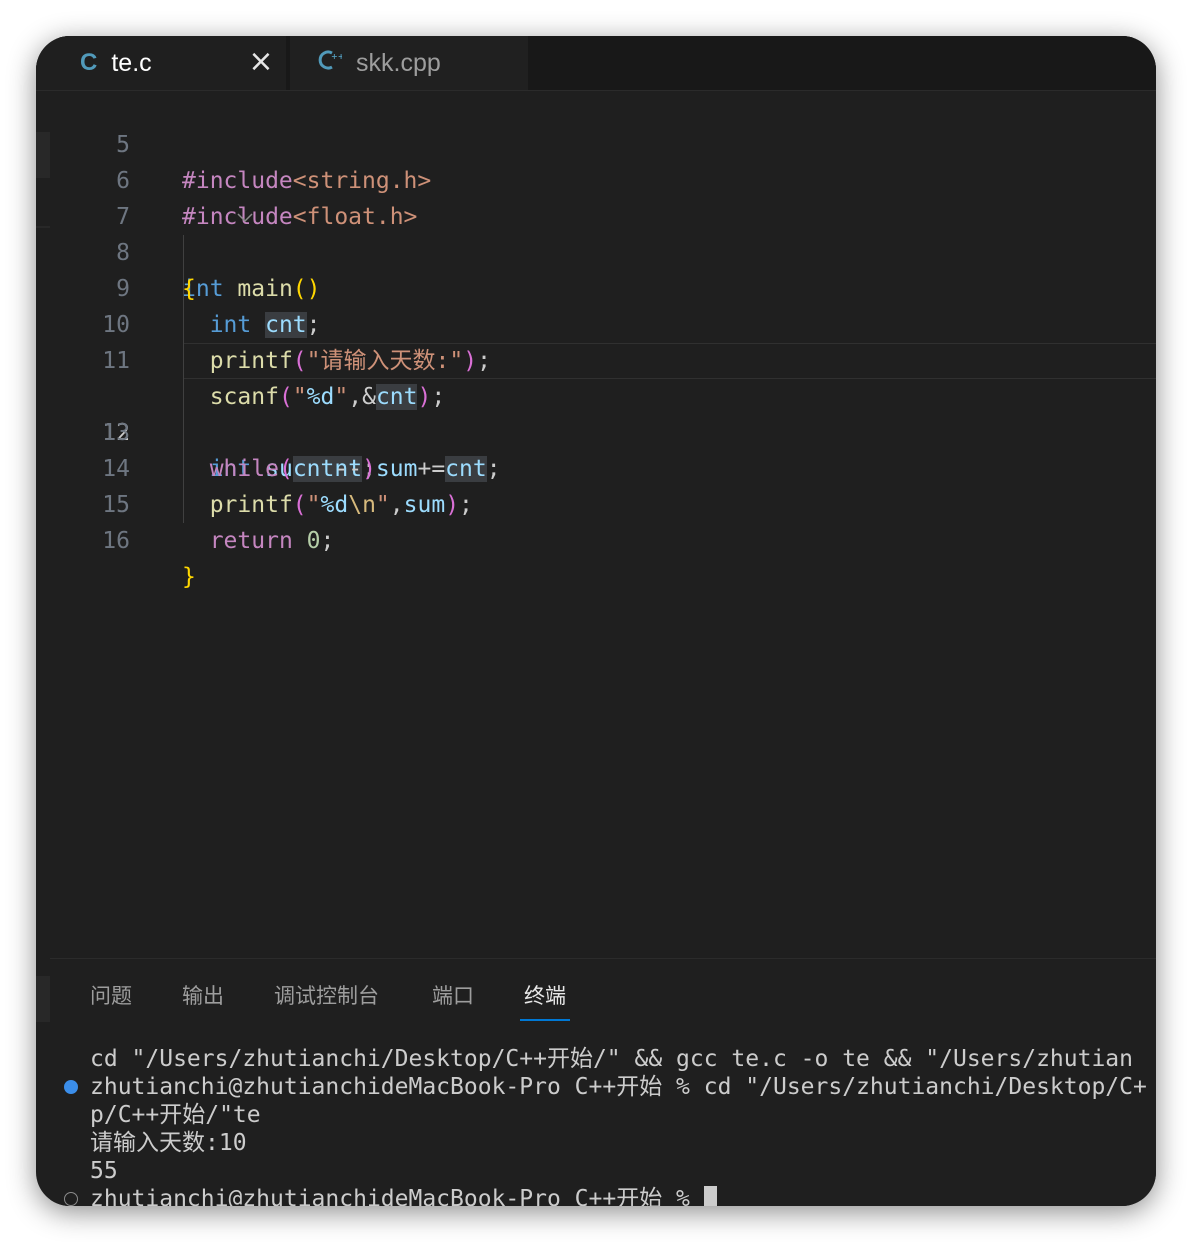 Image resolution: width=1192 pixels, height=1242 pixels. I want to click on current-line-highlight, so click(670, 361).